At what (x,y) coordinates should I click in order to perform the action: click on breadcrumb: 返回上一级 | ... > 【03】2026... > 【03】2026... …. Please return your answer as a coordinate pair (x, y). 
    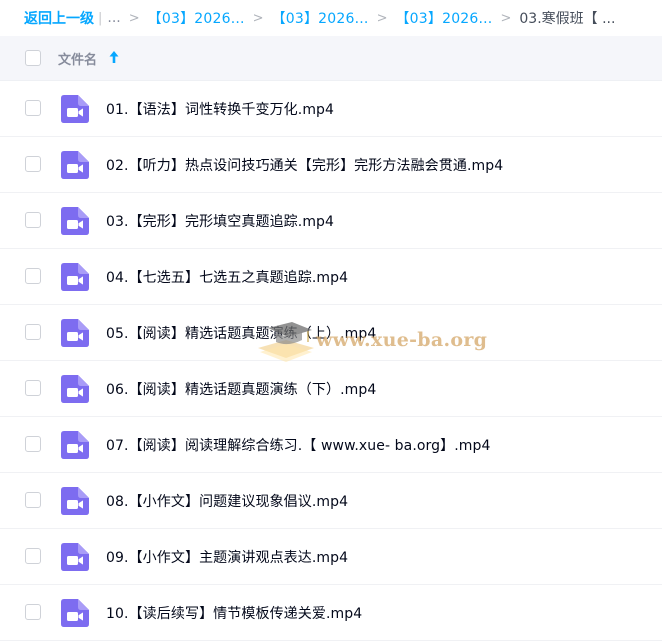
    Looking at the image, I should click on (331, 18).